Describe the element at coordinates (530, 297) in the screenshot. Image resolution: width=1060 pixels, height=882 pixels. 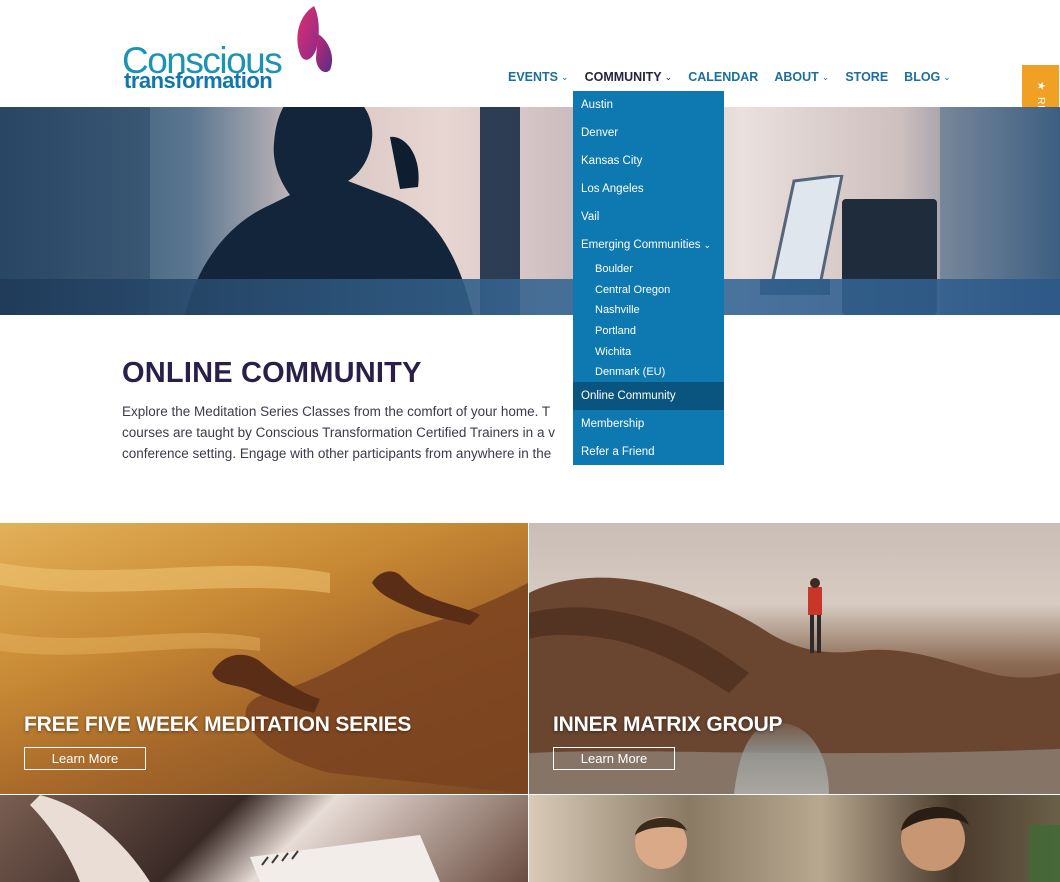
I see `hero-table` at that location.